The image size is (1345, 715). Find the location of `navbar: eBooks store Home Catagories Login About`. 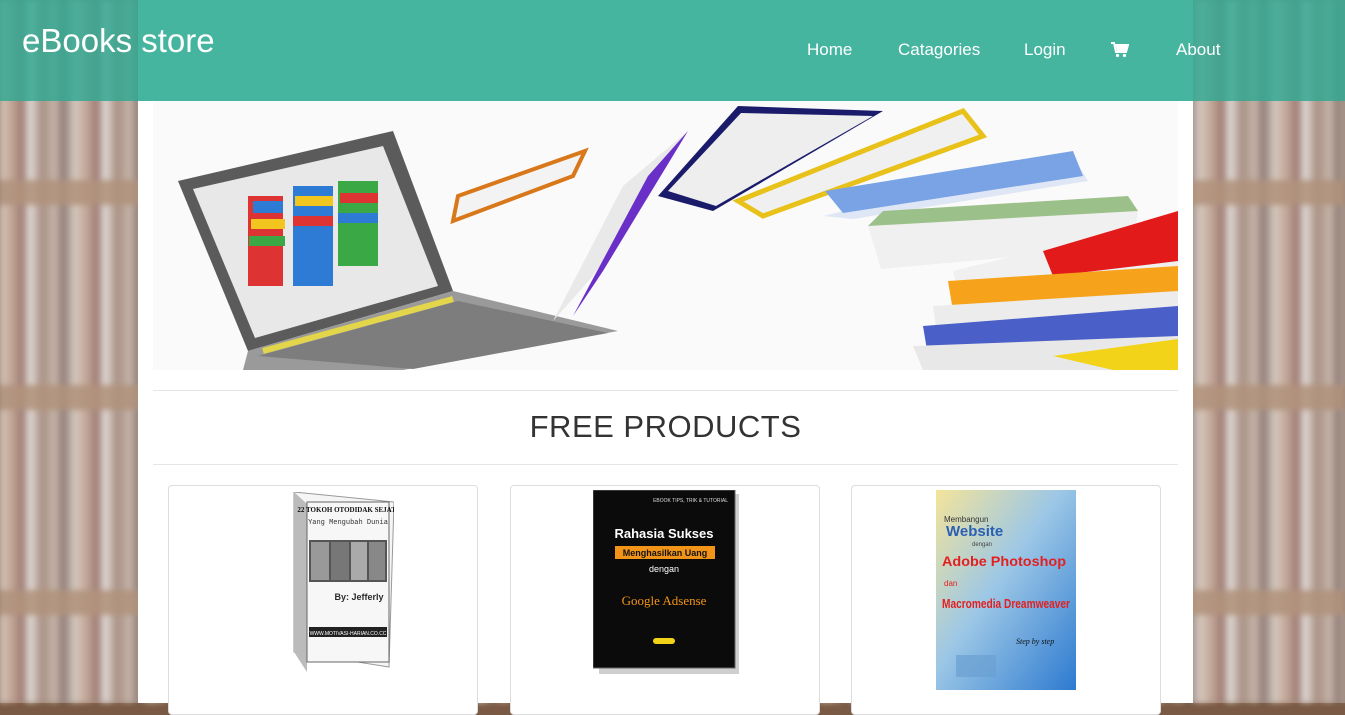

navbar: eBooks store Home Catagories Login About is located at coordinates (672, 50).